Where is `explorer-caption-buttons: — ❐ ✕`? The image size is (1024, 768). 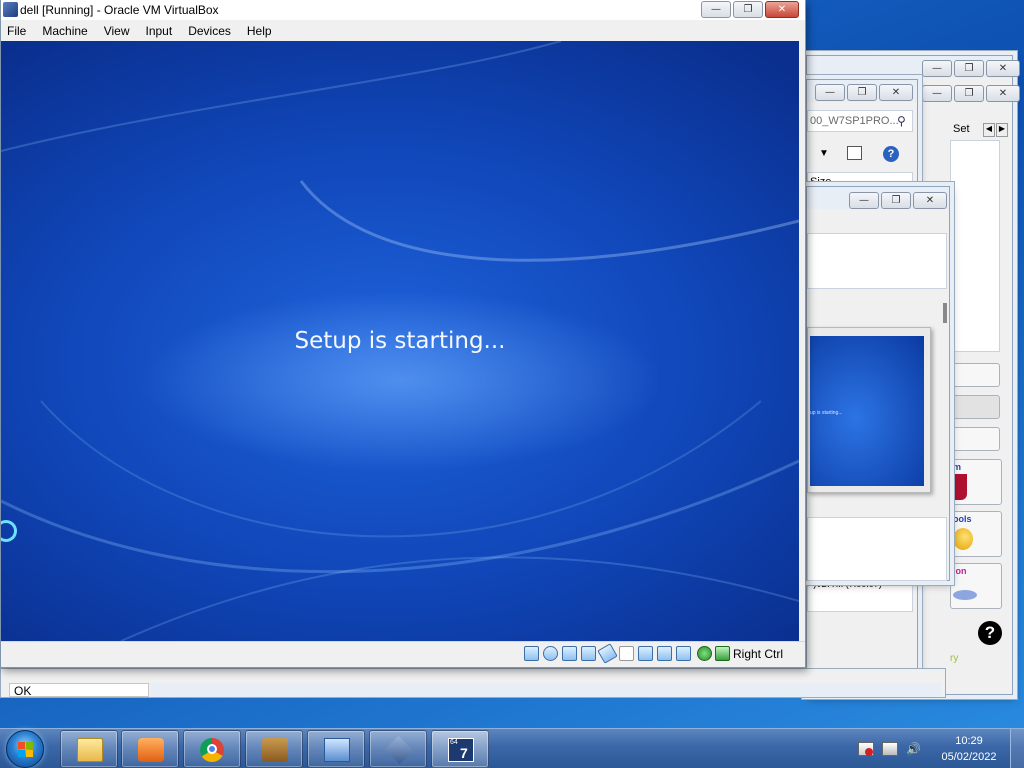 explorer-caption-buttons: — ❐ ✕ is located at coordinates (864, 92).